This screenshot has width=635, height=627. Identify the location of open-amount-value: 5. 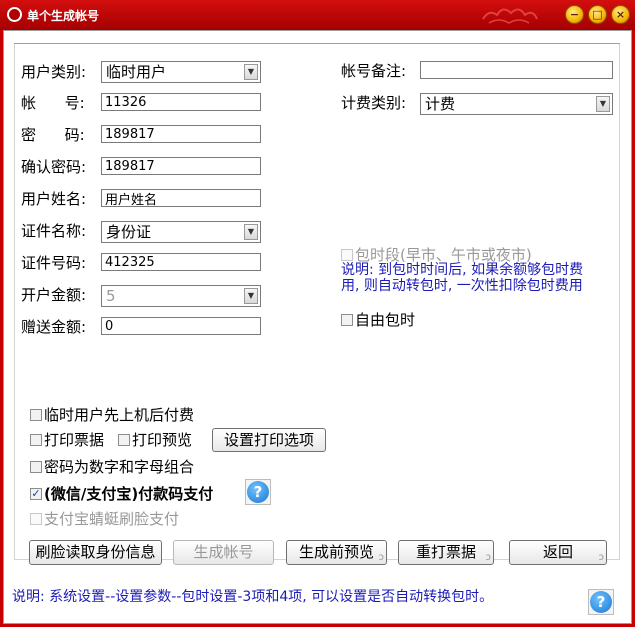
(111, 296).